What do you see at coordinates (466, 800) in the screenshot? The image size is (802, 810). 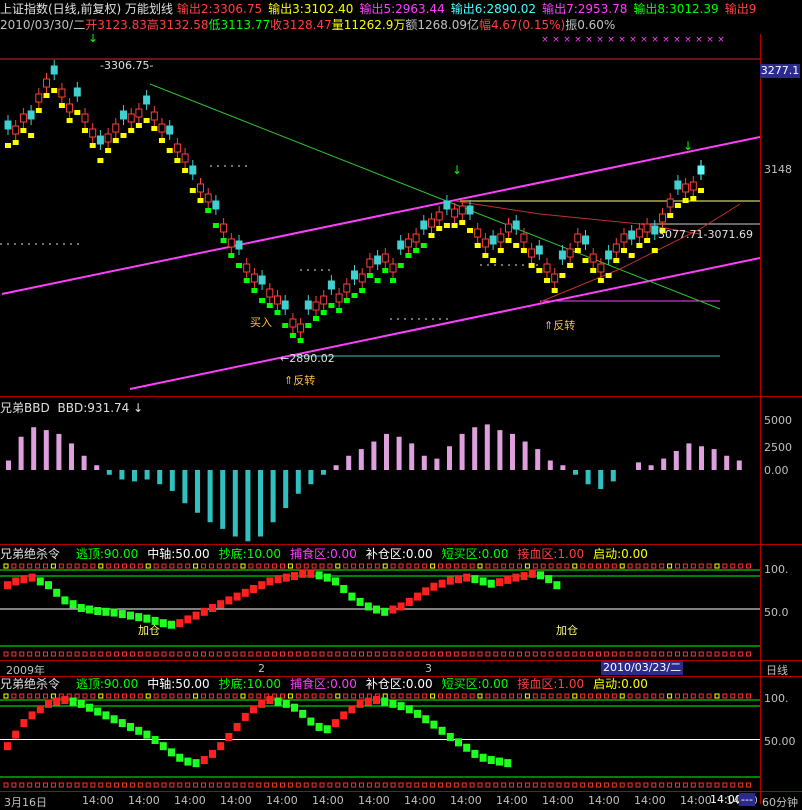 I see `time-tick-8: 14:00` at bounding box center [466, 800].